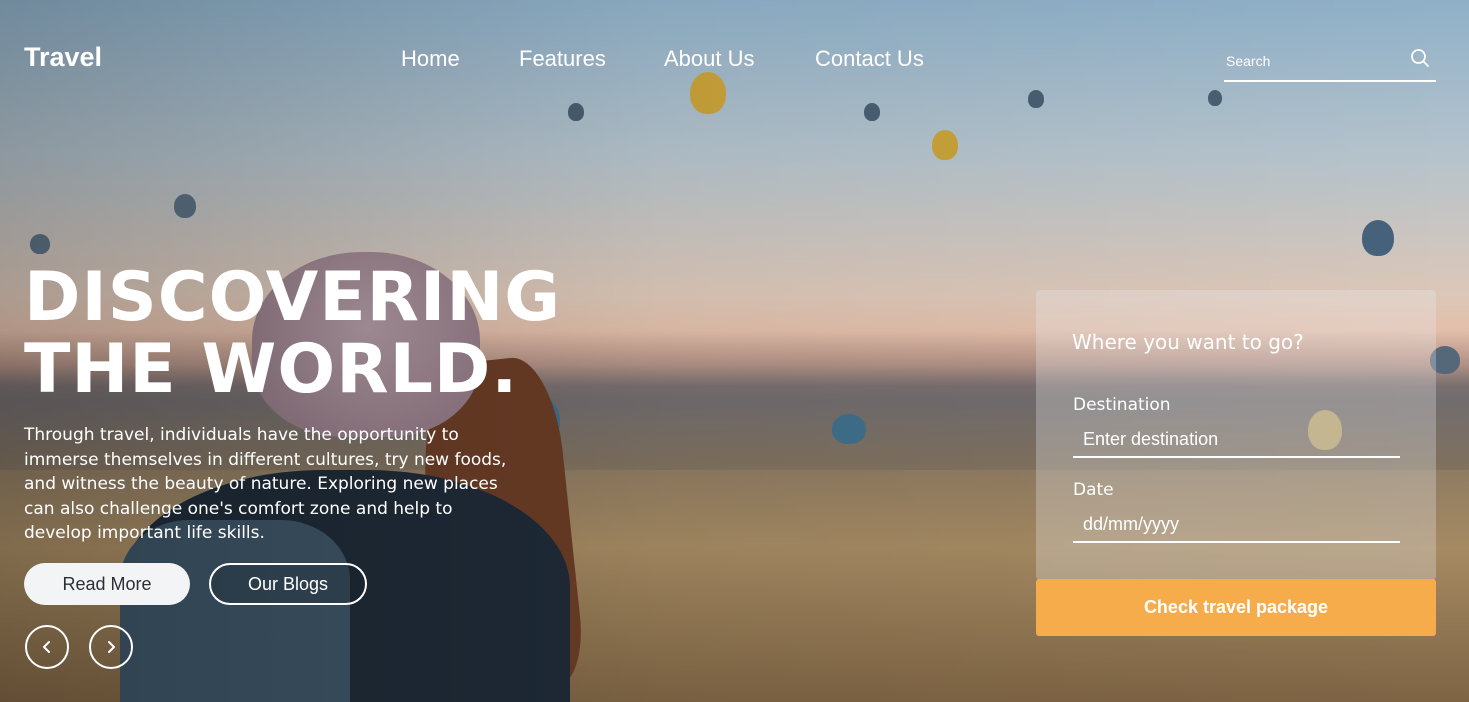 The height and width of the screenshot is (702, 1469). What do you see at coordinates (1188, 342) in the screenshot?
I see `booking-title: Where you want to go?` at bounding box center [1188, 342].